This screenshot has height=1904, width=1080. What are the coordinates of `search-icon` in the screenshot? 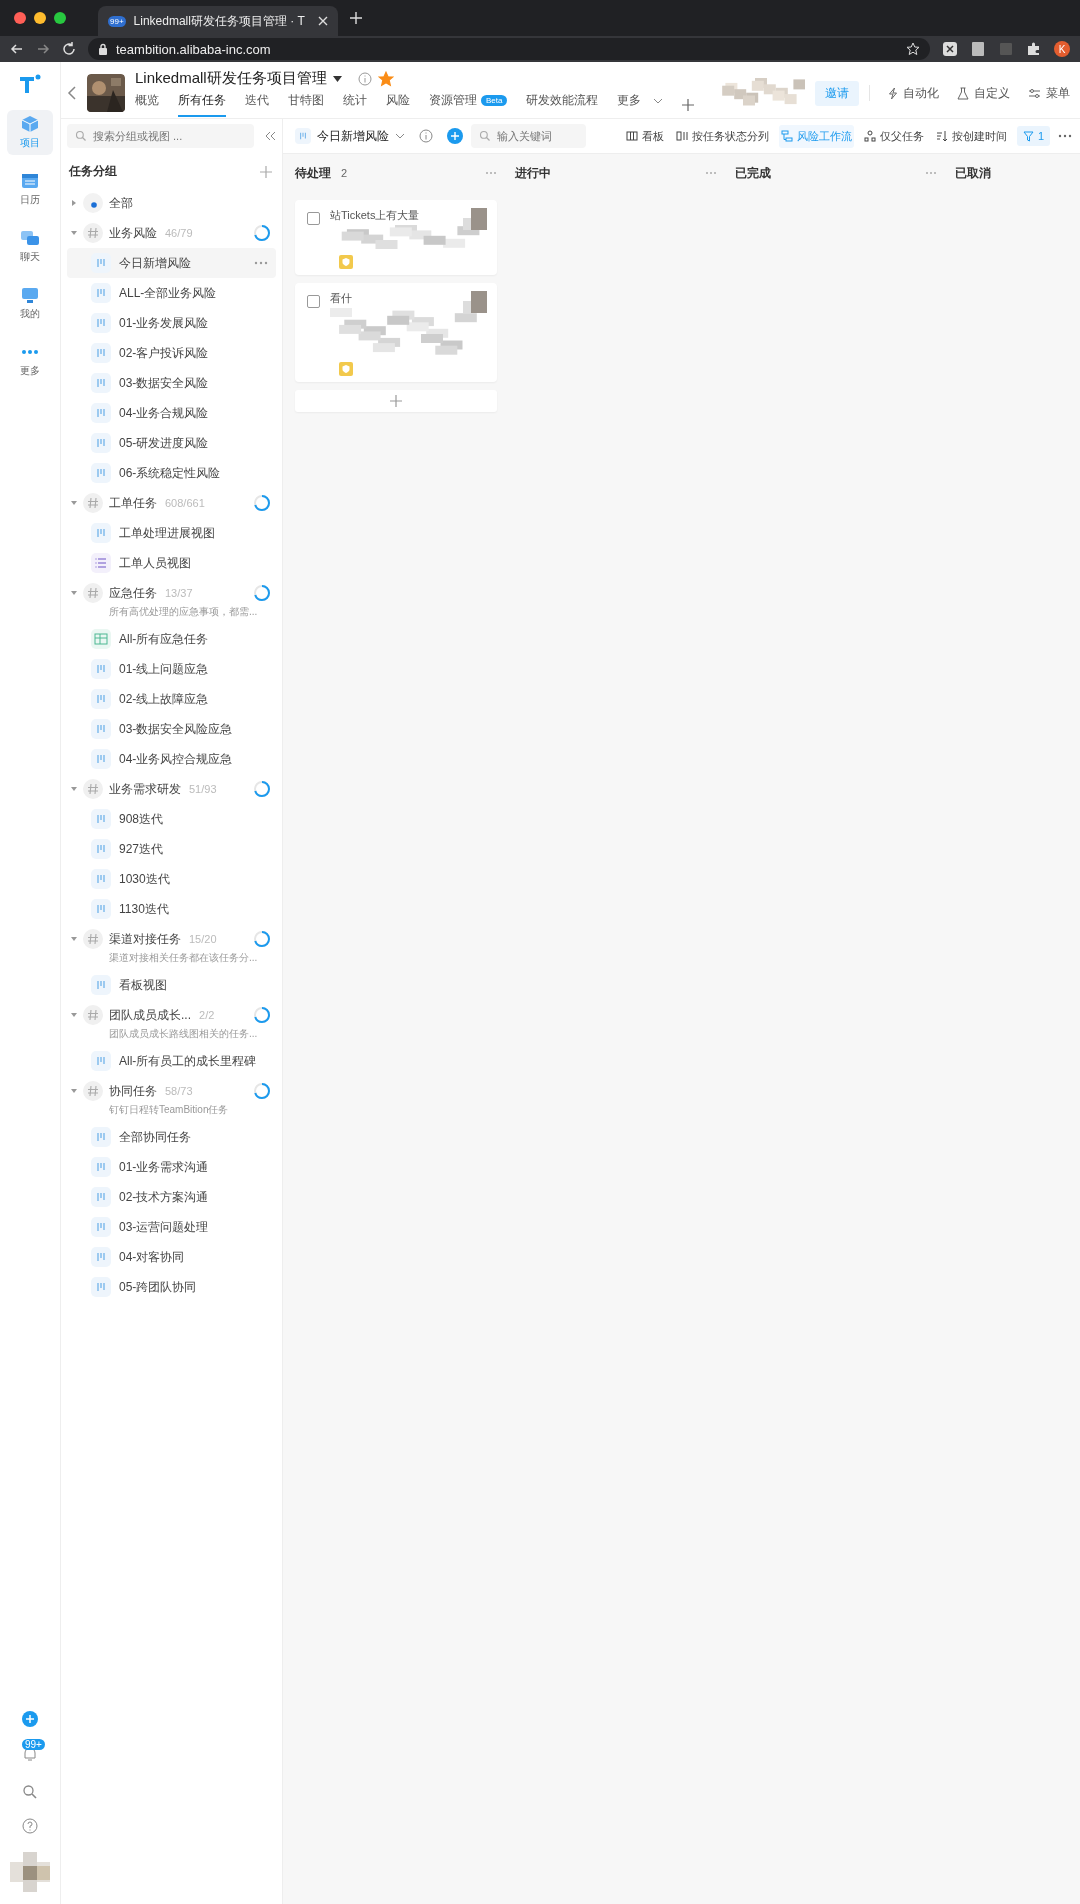 It's located at (30, 1792).